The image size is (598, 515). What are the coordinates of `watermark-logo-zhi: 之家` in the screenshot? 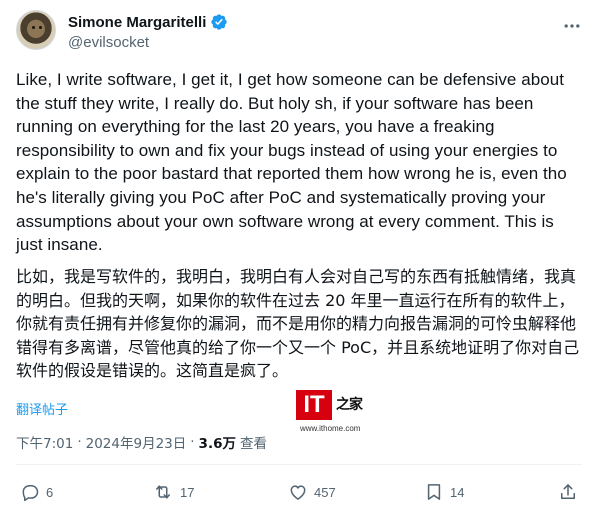 It's located at (349, 405).